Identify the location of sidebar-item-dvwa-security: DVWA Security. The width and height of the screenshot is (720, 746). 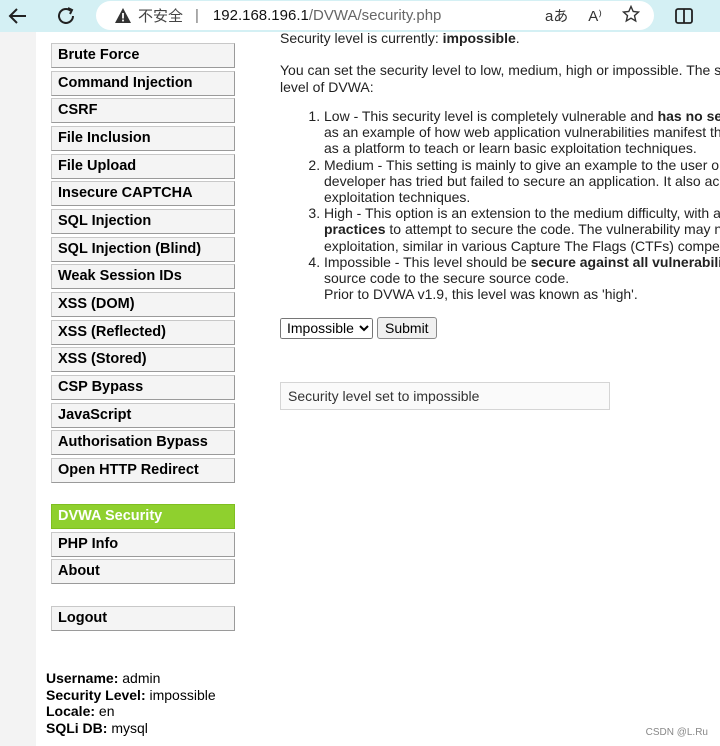
(143, 516).